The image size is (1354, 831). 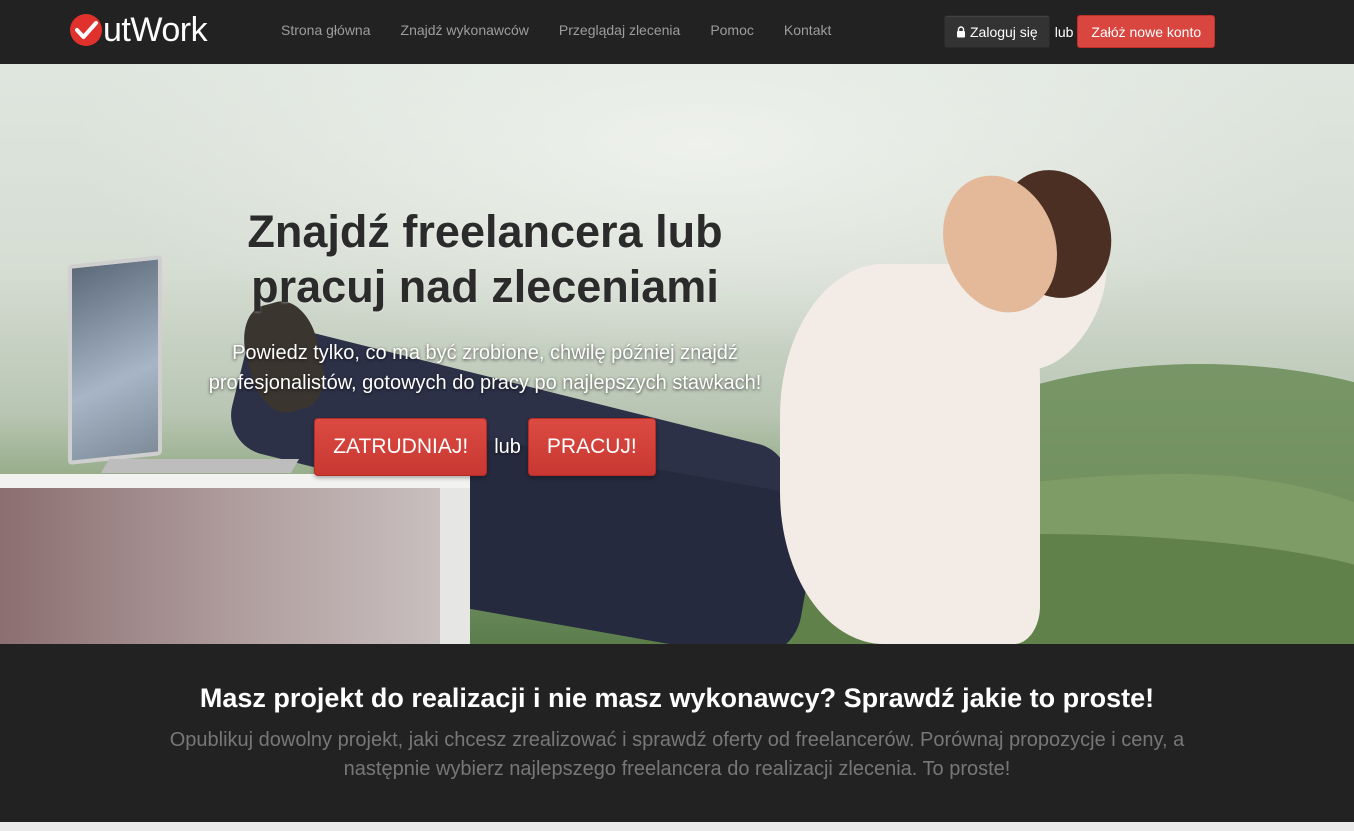 I want to click on logo-check-icon, so click(x=86, y=30).